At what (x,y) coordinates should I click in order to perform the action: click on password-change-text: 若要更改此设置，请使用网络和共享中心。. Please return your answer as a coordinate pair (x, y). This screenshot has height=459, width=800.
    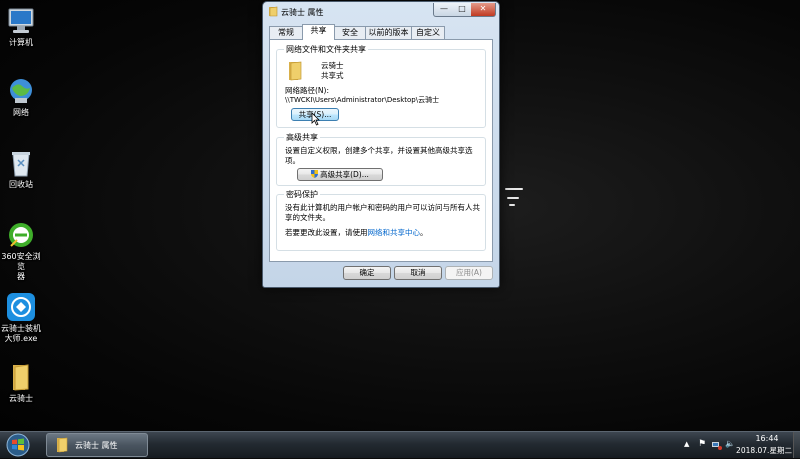
    Looking at the image, I should click on (356, 233).